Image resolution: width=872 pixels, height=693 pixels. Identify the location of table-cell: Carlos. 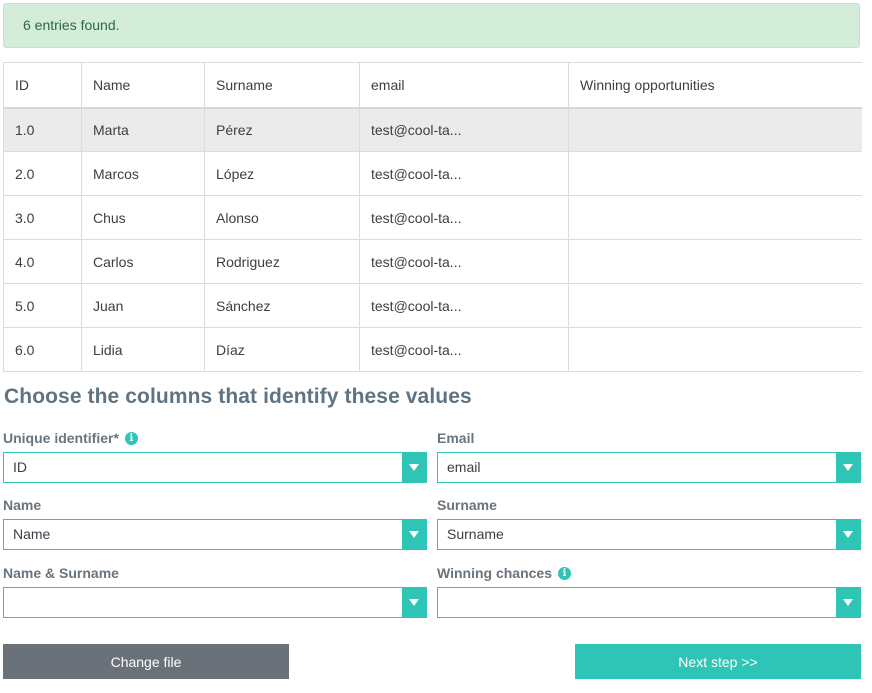
(143, 261).